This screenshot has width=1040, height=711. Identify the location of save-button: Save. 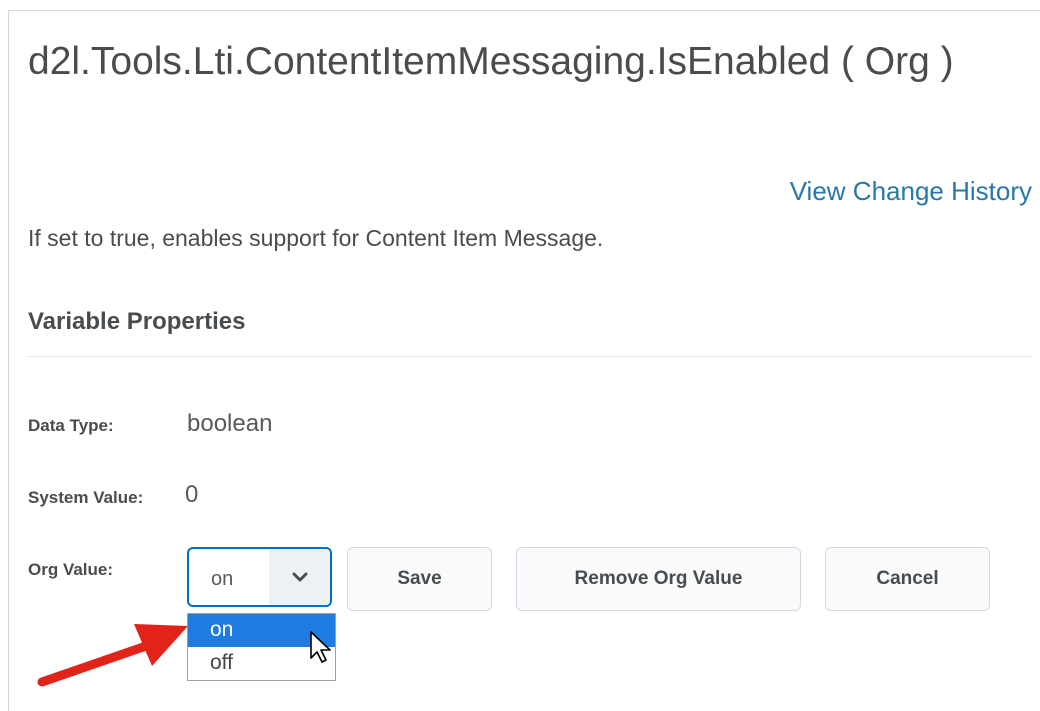
(419, 579).